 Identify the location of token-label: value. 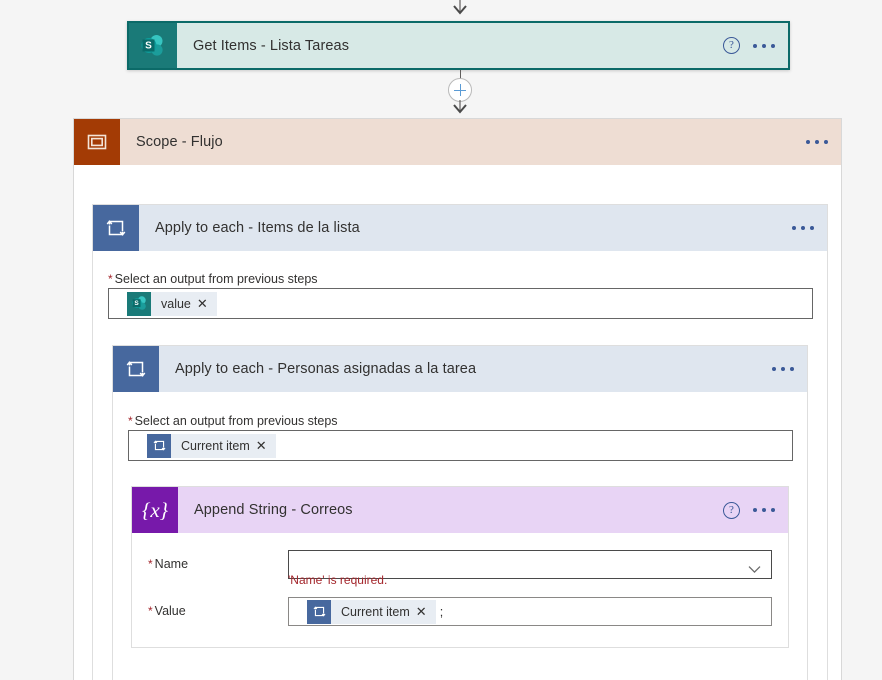
(176, 303).